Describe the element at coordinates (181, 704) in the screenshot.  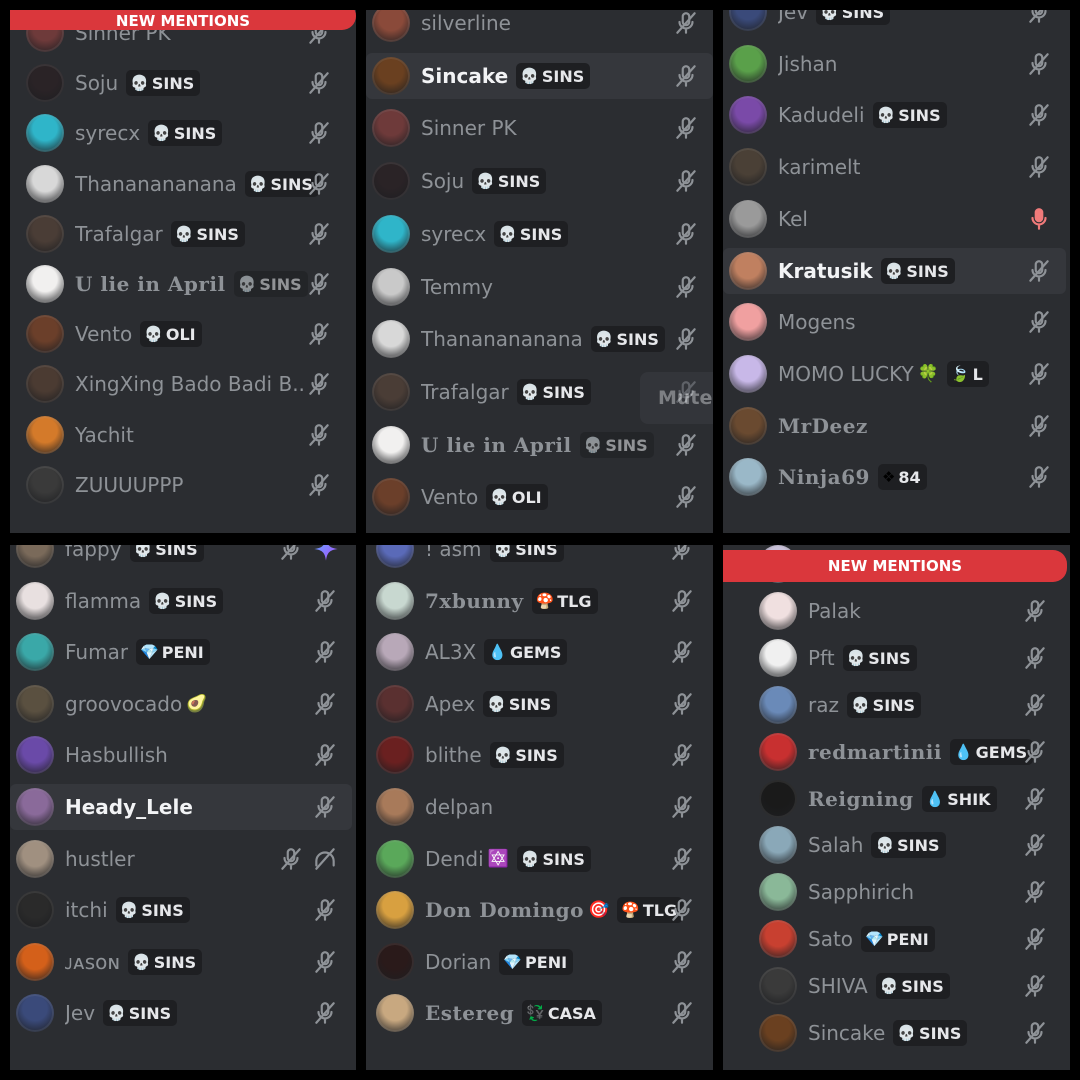
I see `member-row-groovocado: groovocado 🥑` at that location.